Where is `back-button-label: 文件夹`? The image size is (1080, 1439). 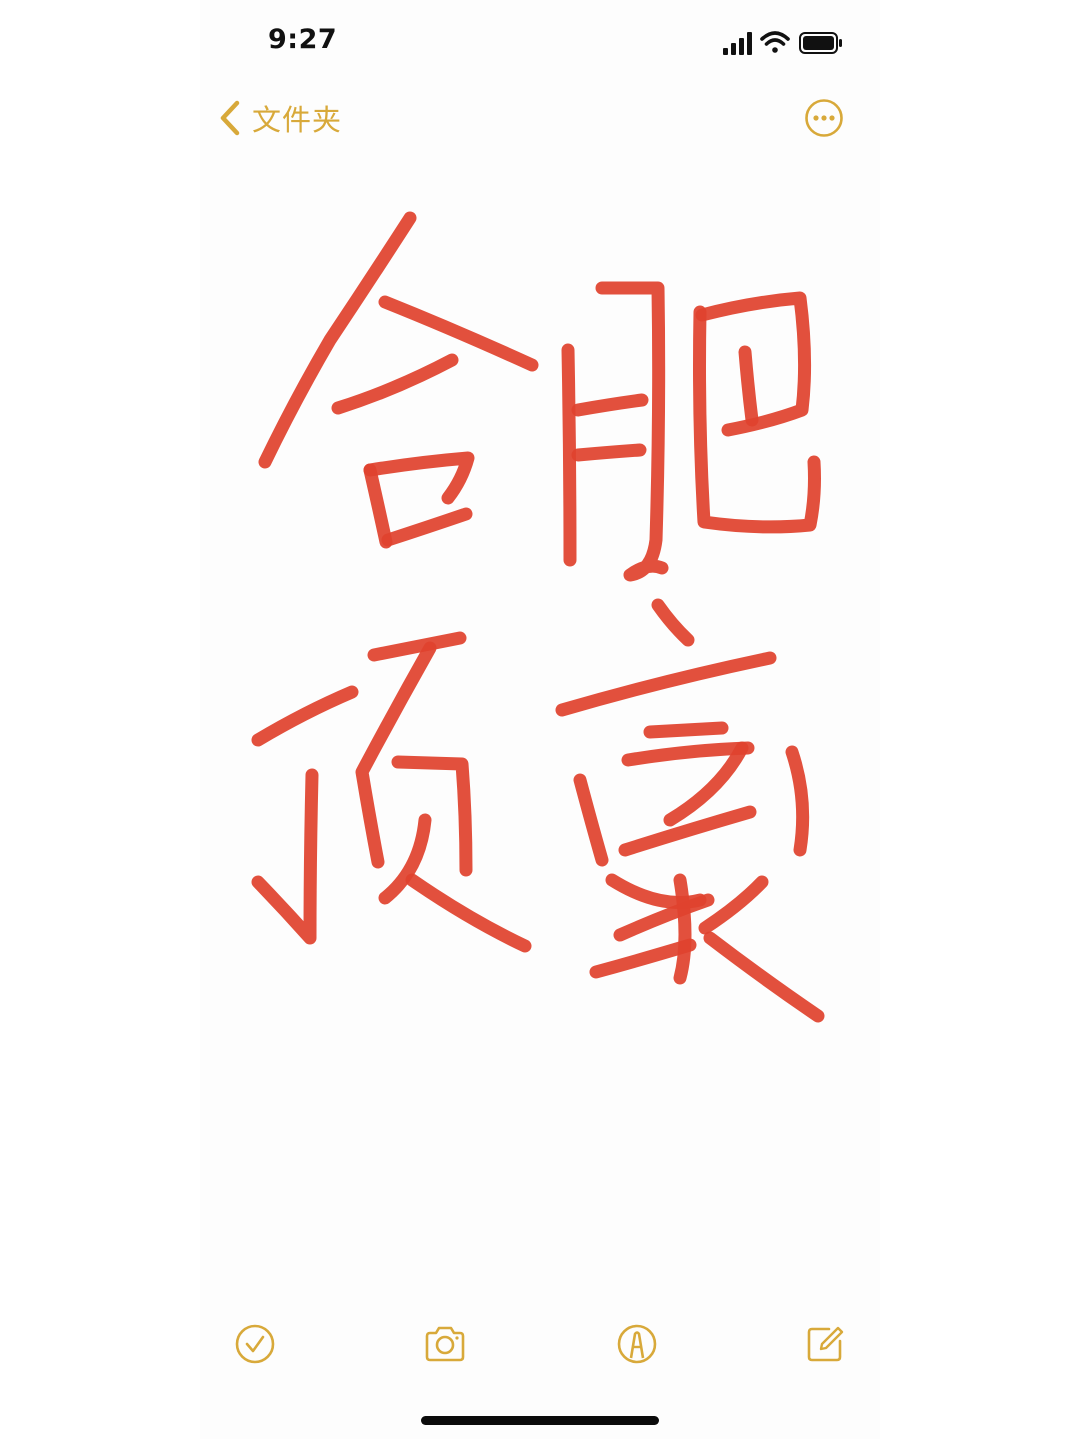 back-button-label: 文件夹 is located at coordinates (297, 120).